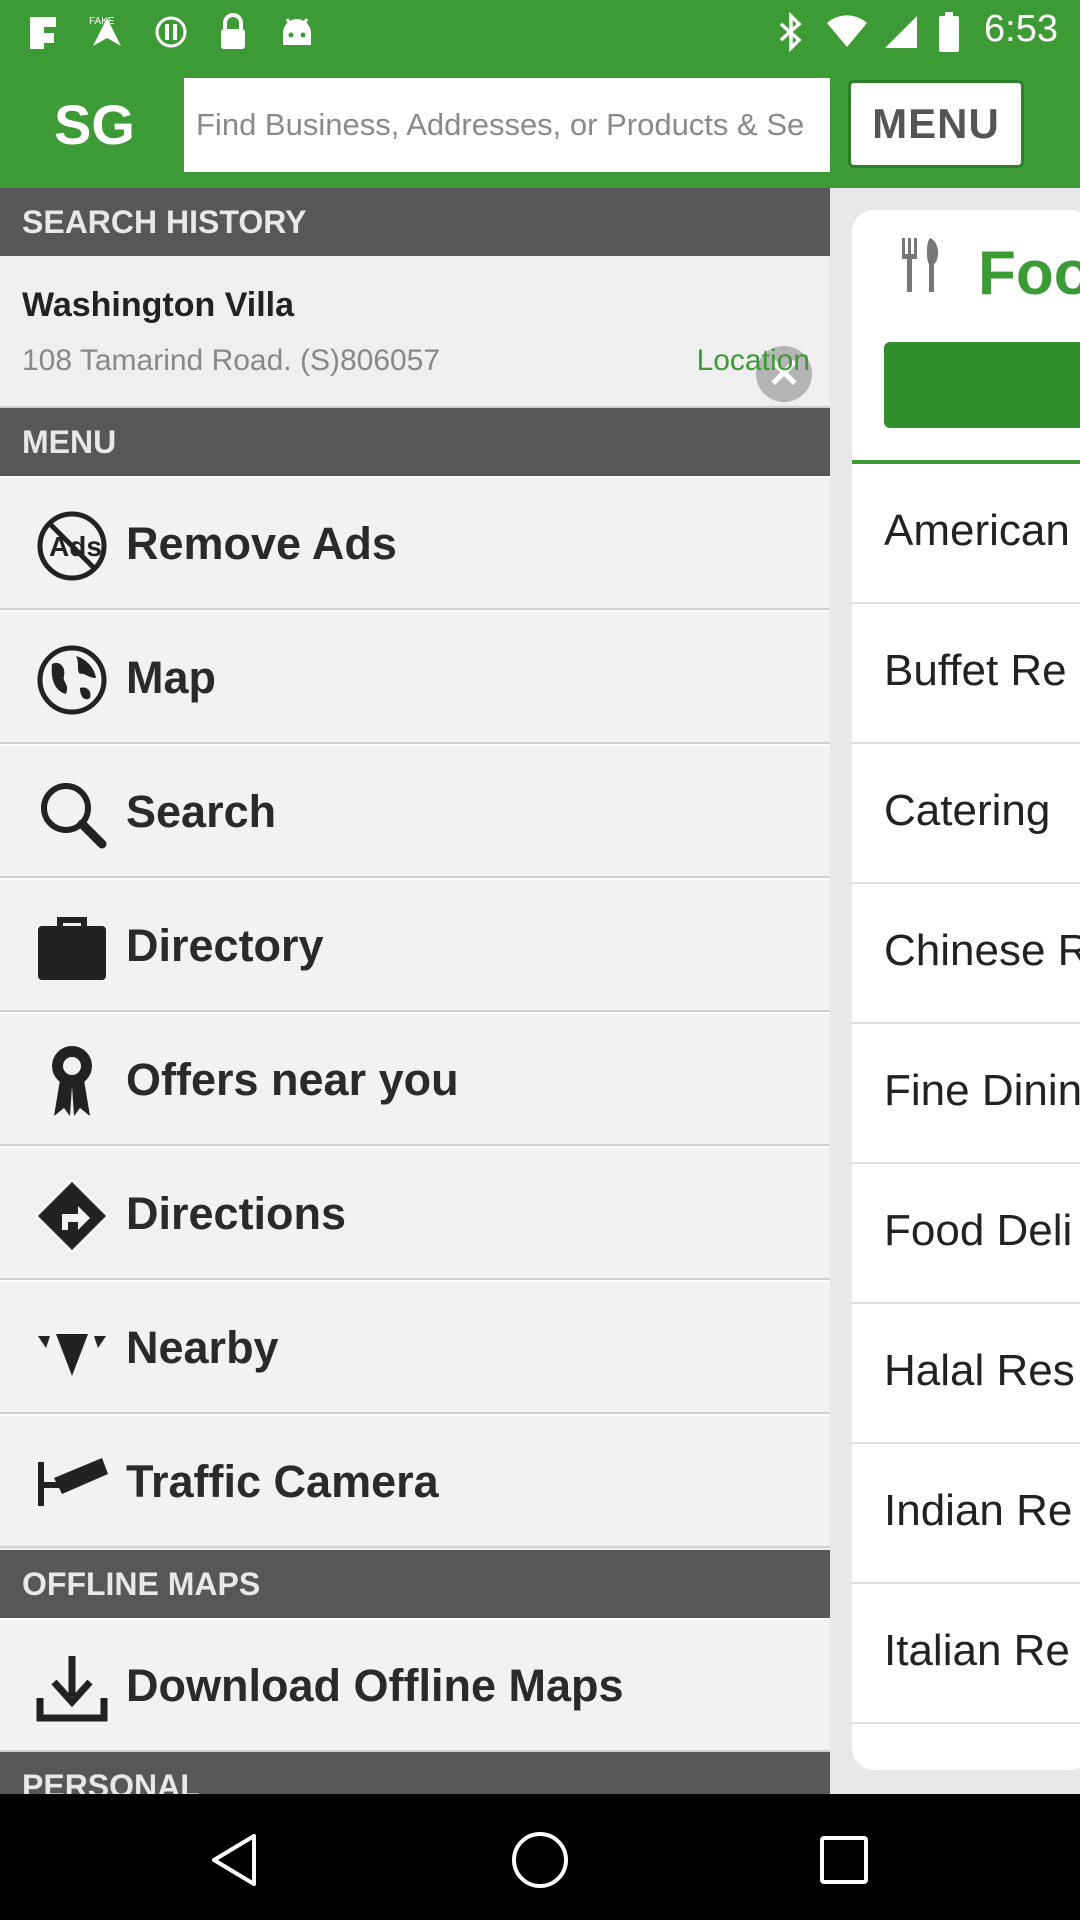 The width and height of the screenshot is (1080, 1920). Describe the element at coordinates (202, 1347) in the screenshot. I see `menu-item-label: Nearby` at that location.